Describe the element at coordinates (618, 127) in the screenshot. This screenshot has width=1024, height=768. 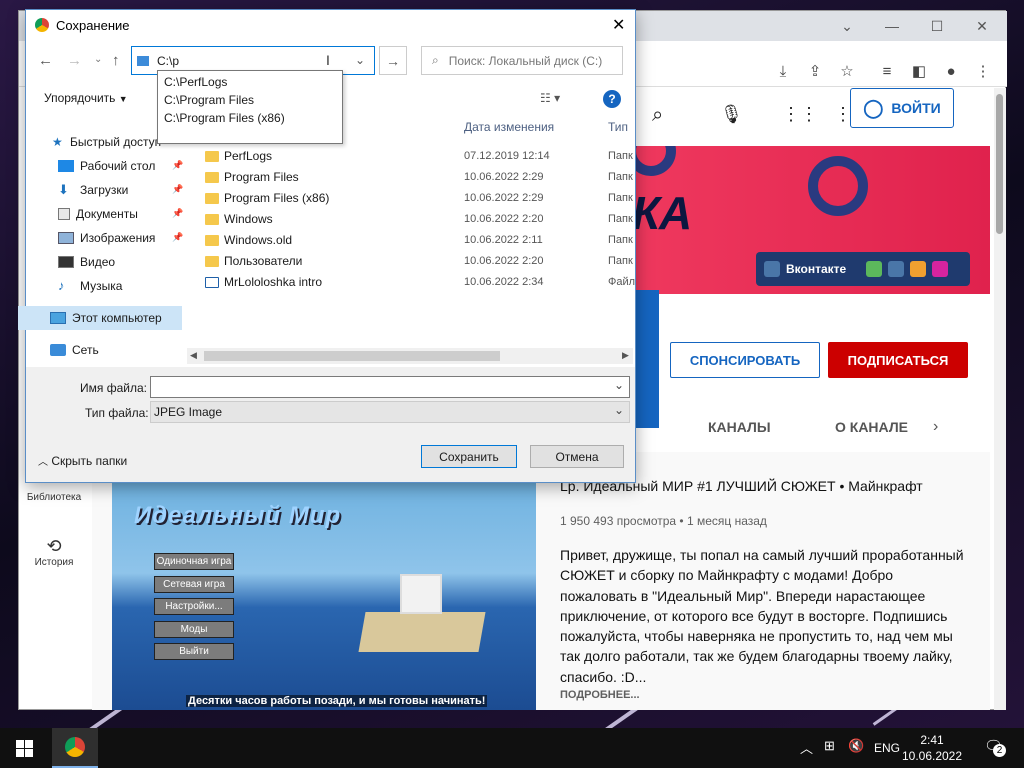
I see `column-header-type: Тип` at that location.